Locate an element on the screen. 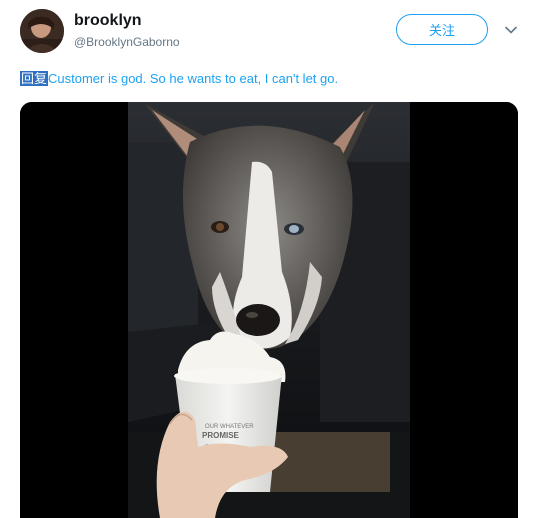  display-name: brooklyn is located at coordinates (108, 21).